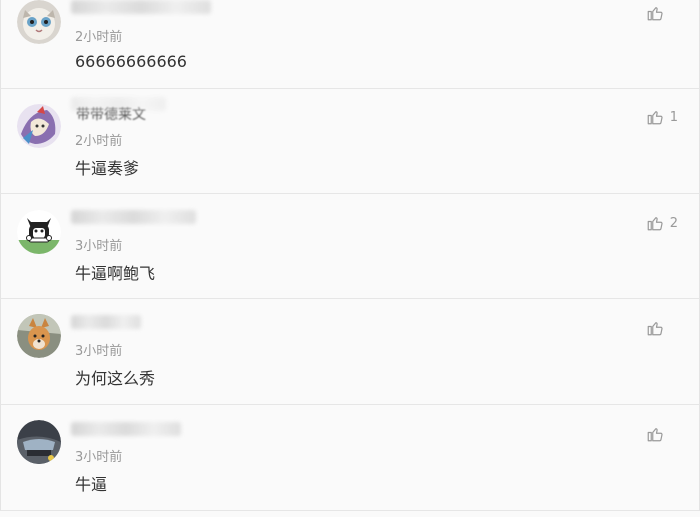 The height and width of the screenshot is (517, 700). I want to click on like-count: 2, so click(673, 223).